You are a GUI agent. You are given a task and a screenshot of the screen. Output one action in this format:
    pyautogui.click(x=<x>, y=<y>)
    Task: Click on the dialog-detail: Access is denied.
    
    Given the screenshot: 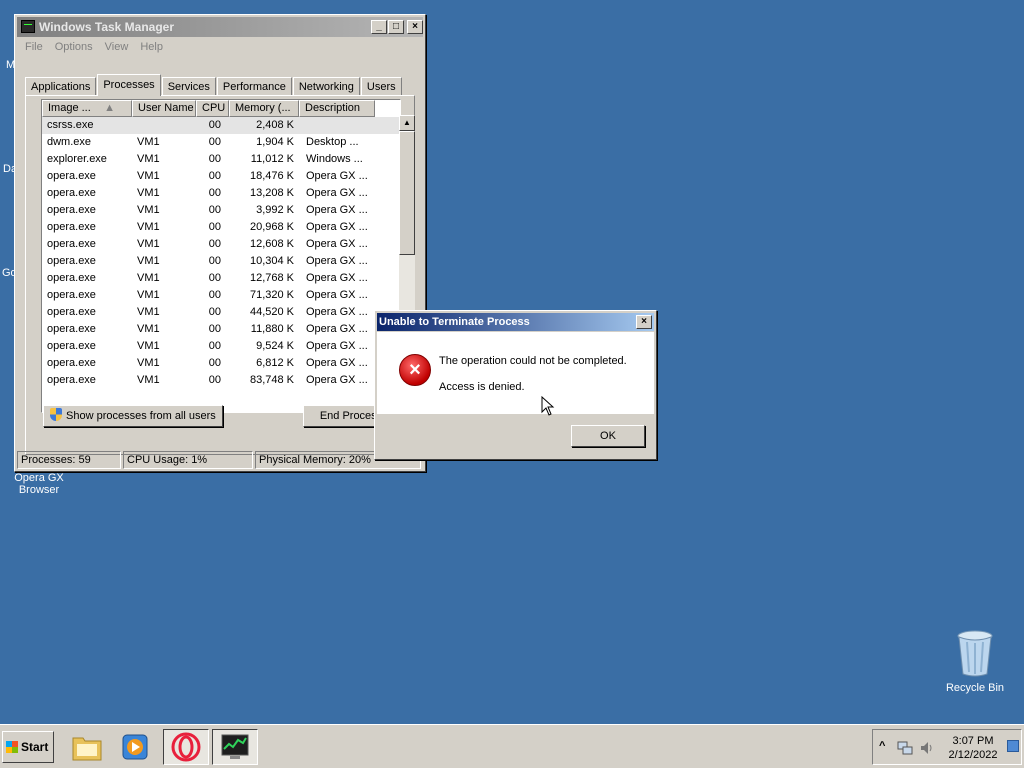 What is the action you would take?
    pyautogui.click(x=482, y=387)
    